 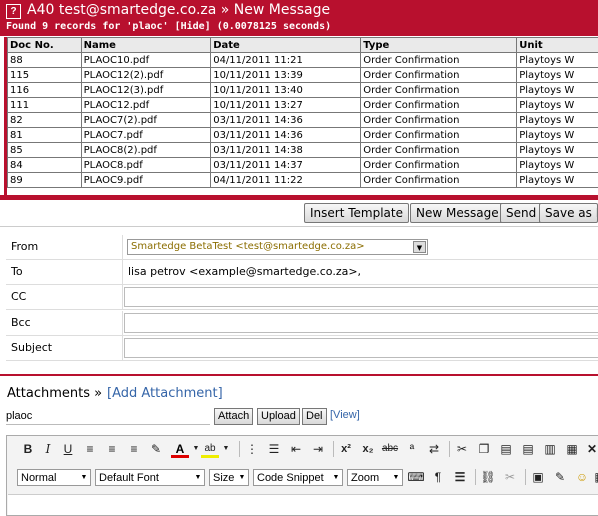 I want to click on column-header-name: Name, so click(x=146, y=45).